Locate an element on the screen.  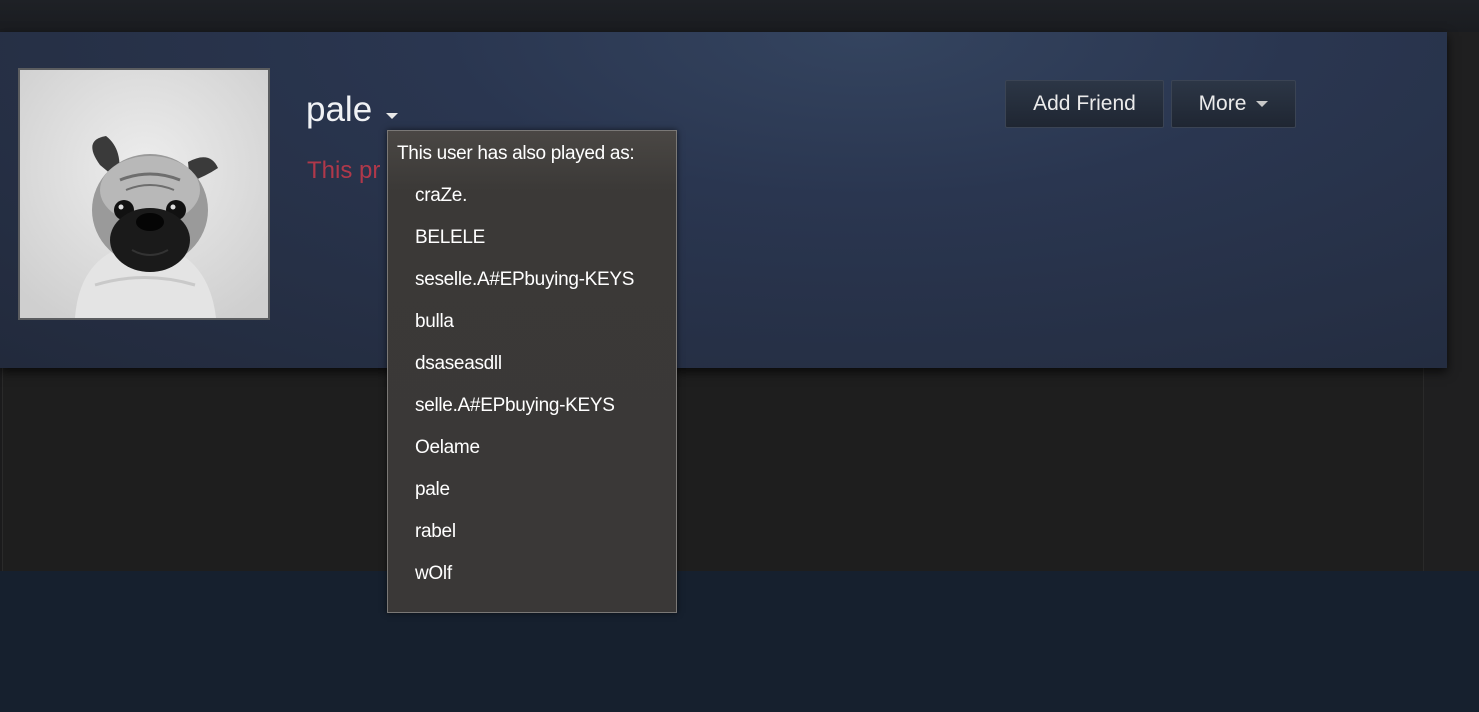
persona-name: pale is located at coordinates (339, 110).